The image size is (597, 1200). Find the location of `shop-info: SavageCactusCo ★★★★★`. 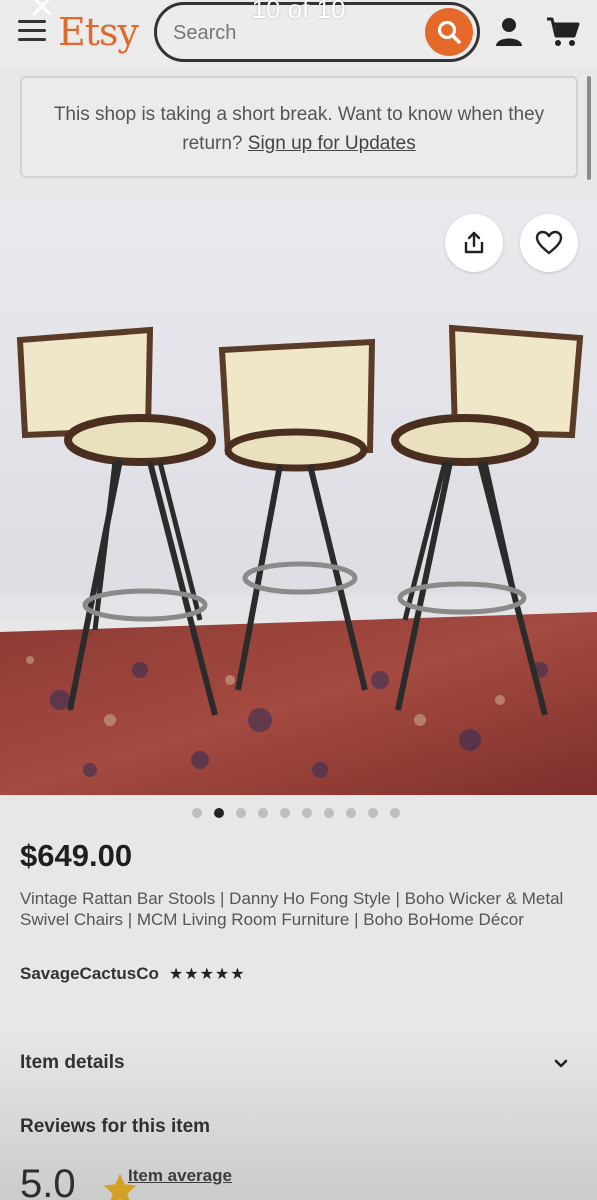

shop-info: SavageCactusCo ★★★★★ is located at coordinates (133, 974).